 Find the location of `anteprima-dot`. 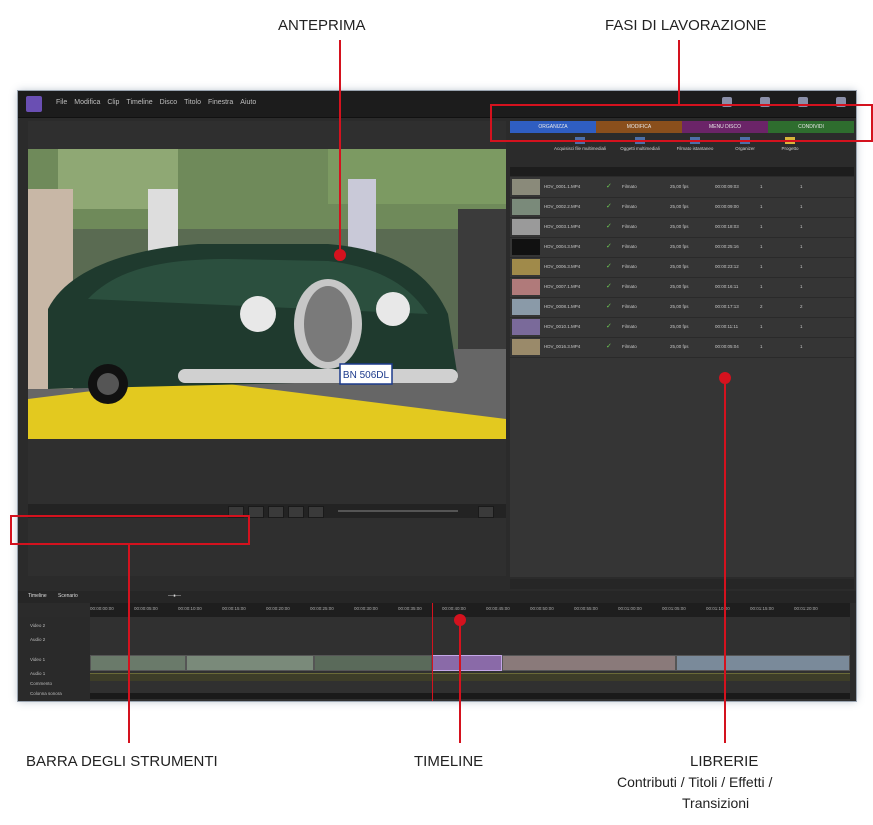

anteprima-dot is located at coordinates (340, 255).